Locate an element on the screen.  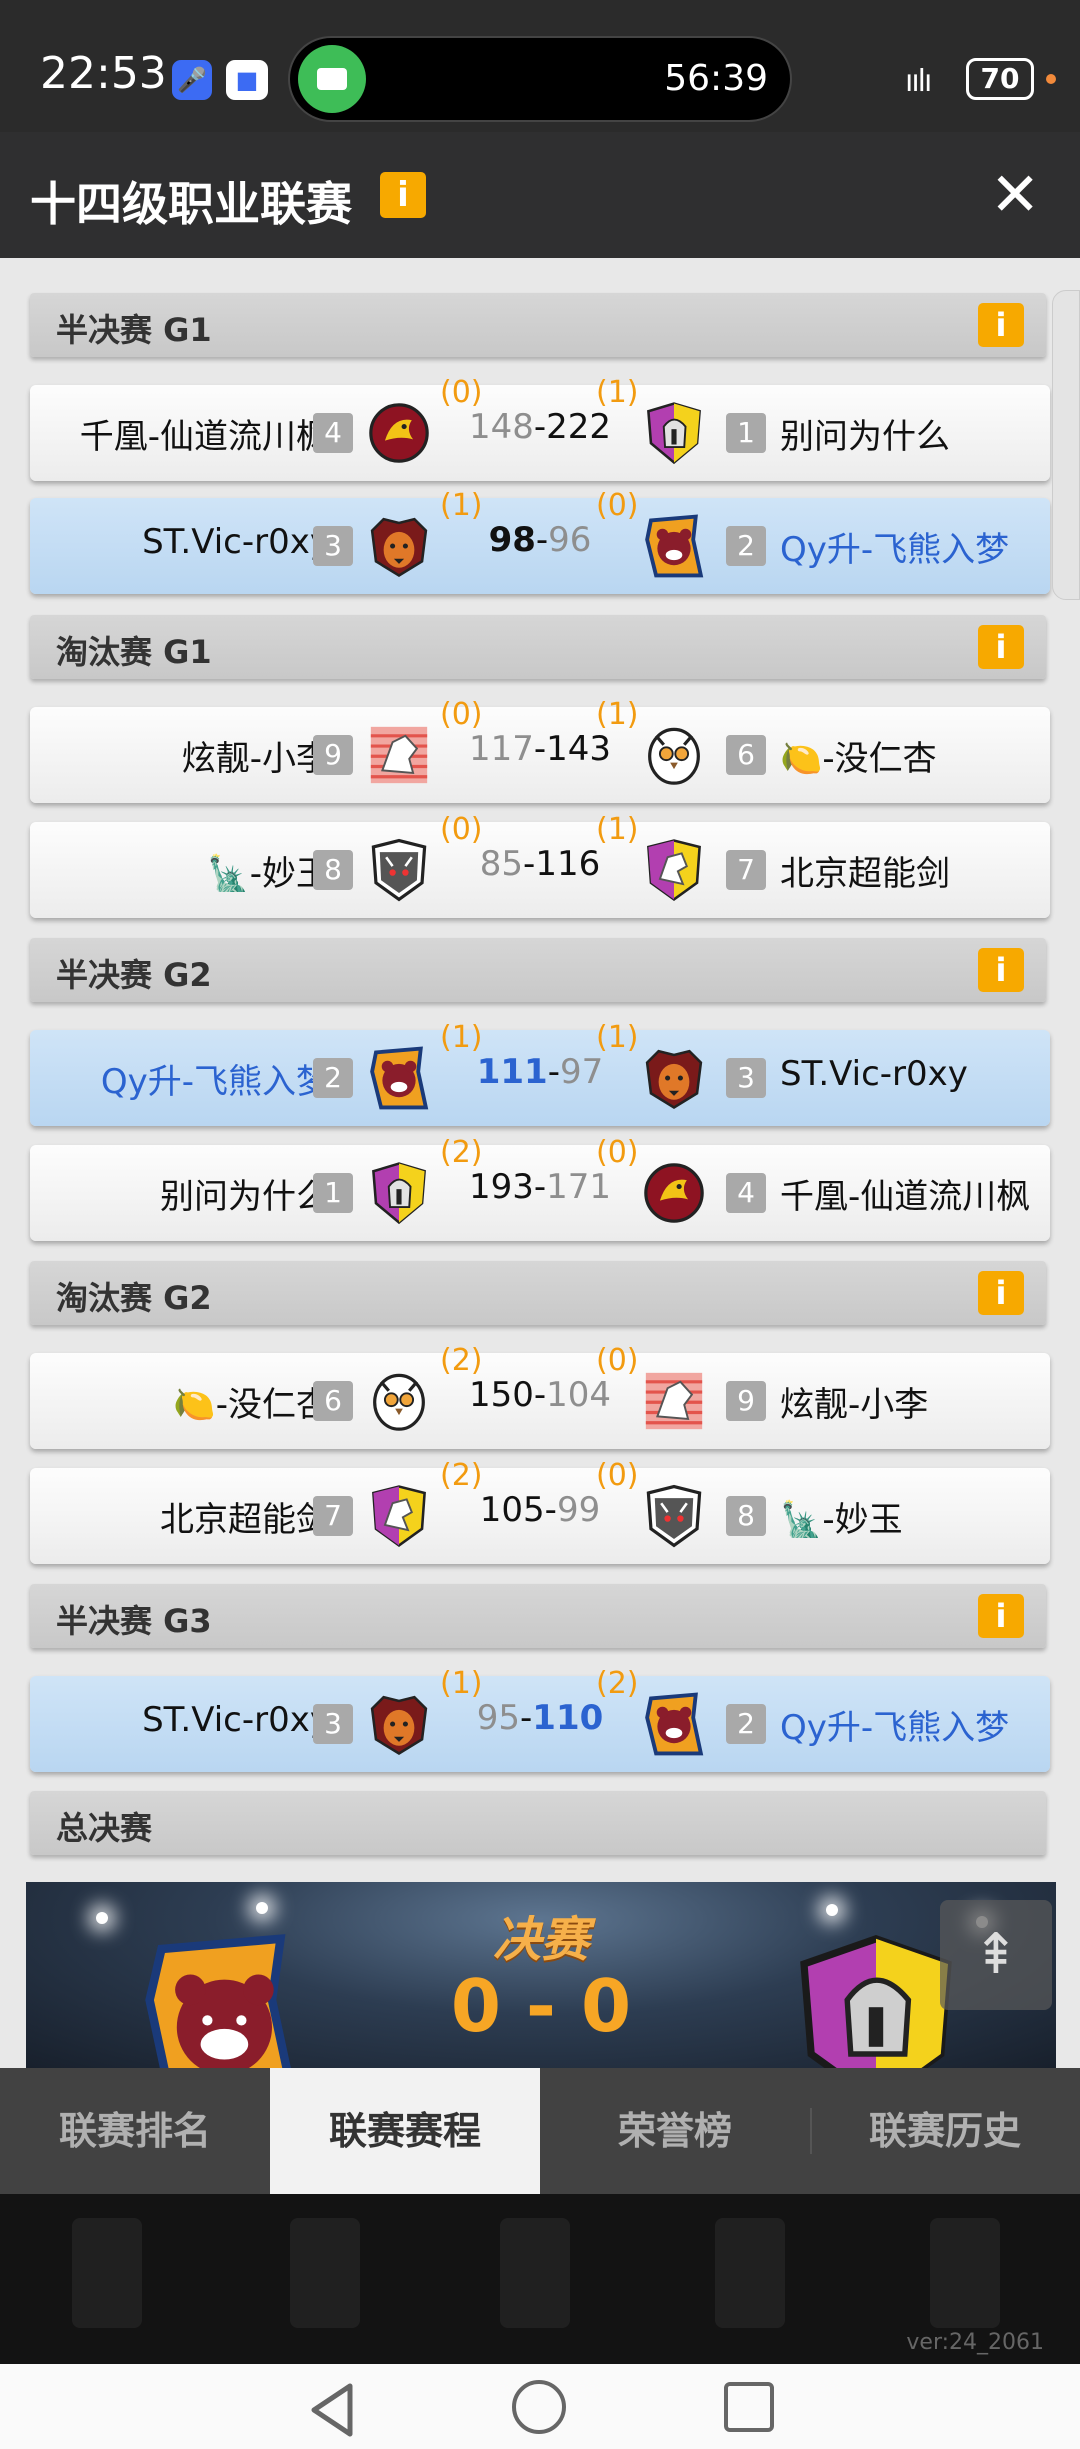
match-row: 千凰-仙道流川枫 4 (0) 148-222 (1) 1 别问为什么 is located at coordinates (540, 428).